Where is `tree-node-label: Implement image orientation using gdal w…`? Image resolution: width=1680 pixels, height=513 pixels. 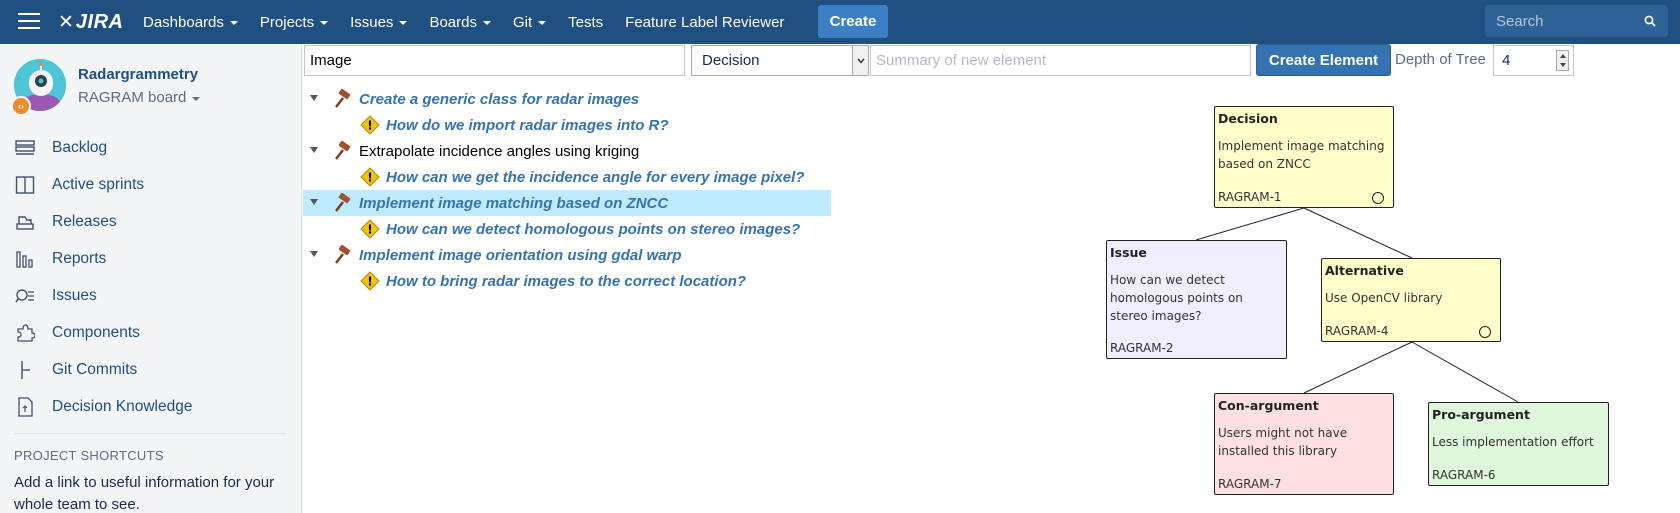
tree-node-label: Implement image orientation using gdal w… is located at coordinates (520, 255).